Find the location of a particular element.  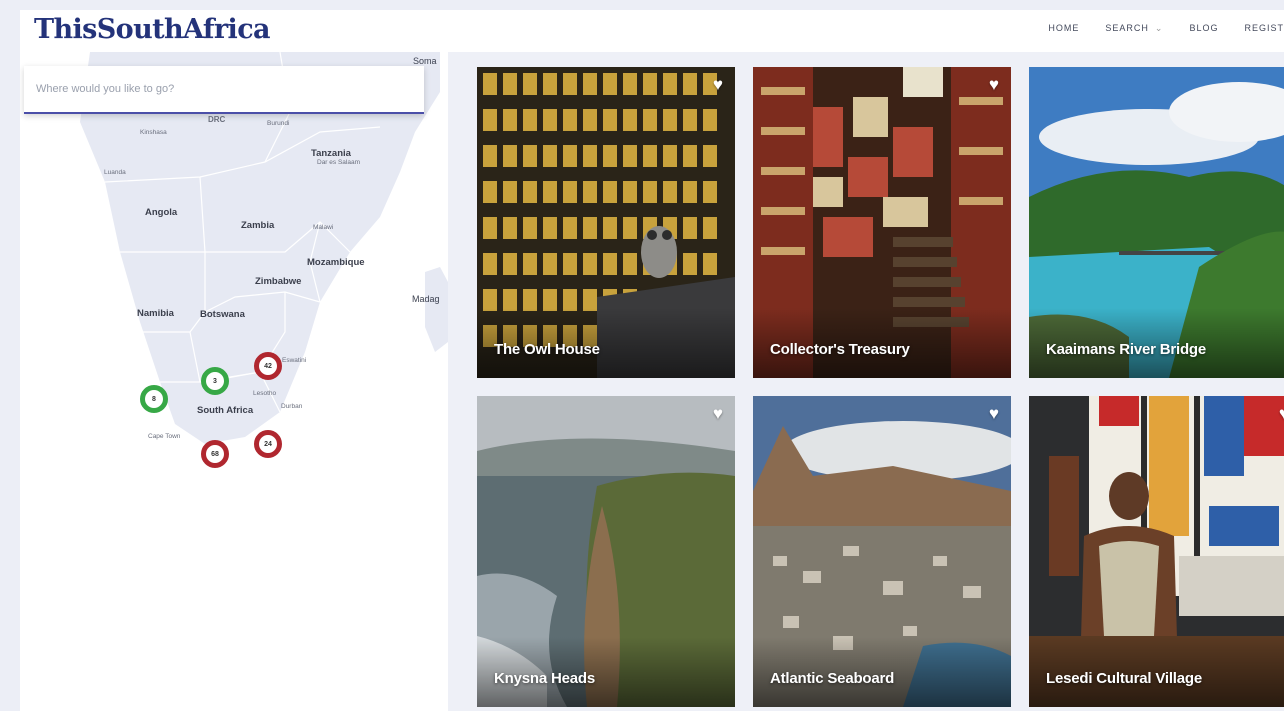

destination-card: Atlantic Seaboard ♥ is located at coordinates (882, 551).